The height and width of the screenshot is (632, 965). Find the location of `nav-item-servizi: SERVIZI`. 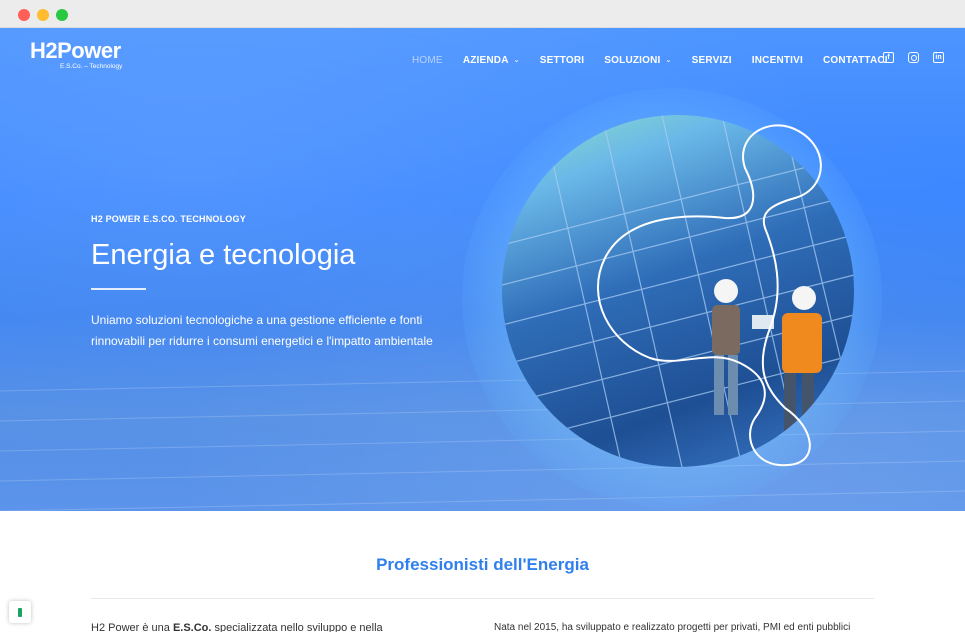

nav-item-servizi: SERVIZI is located at coordinates (712, 60).